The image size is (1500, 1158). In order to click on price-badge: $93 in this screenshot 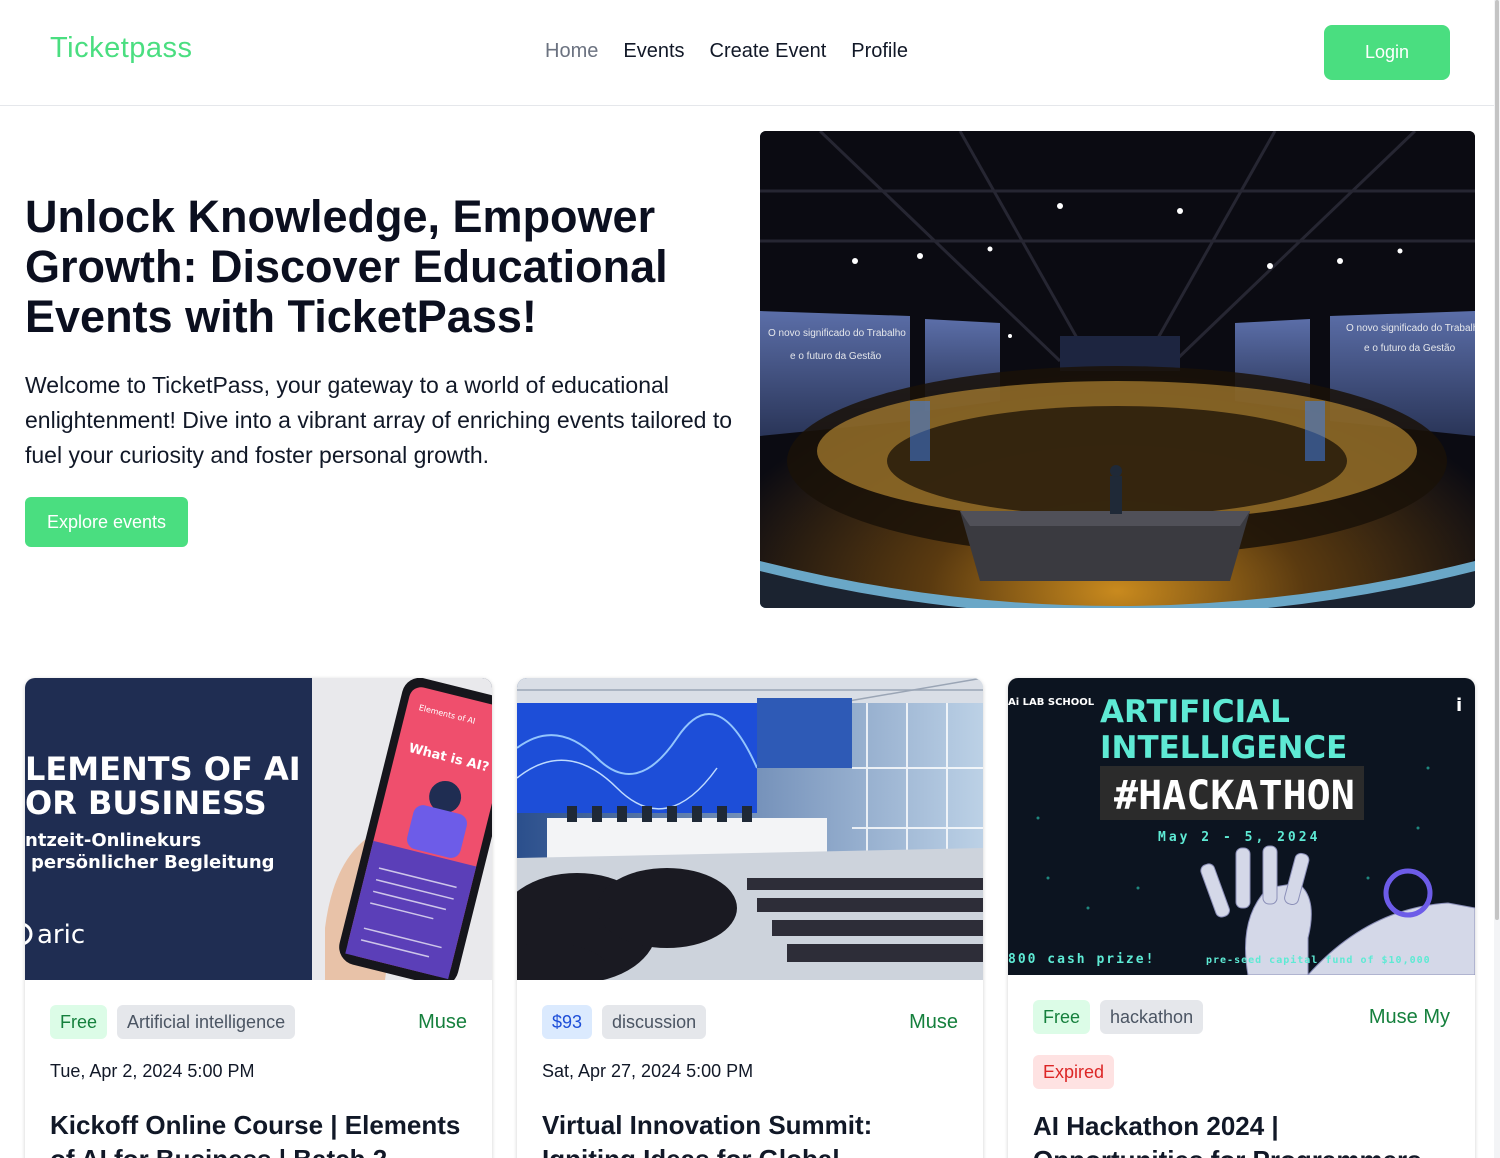, I will do `click(567, 1022)`.